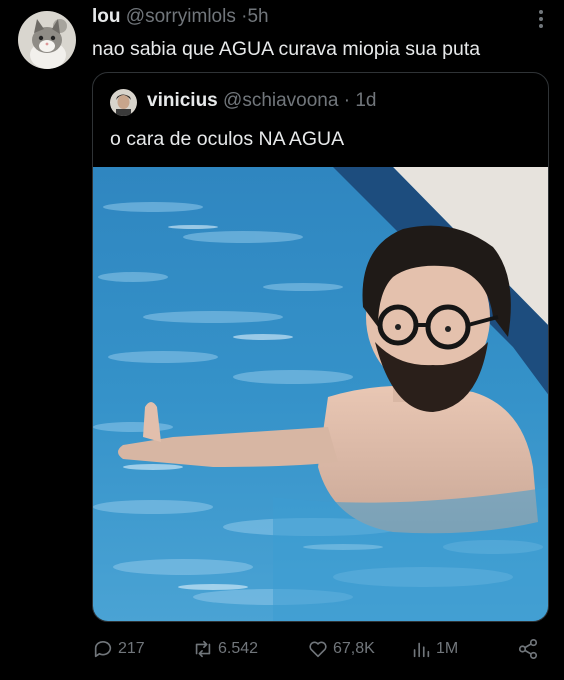 Image resolution: width=564 pixels, height=680 pixels. I want to click on tweet-header: lou @sorryimlols ·5h, so click(180, 17).